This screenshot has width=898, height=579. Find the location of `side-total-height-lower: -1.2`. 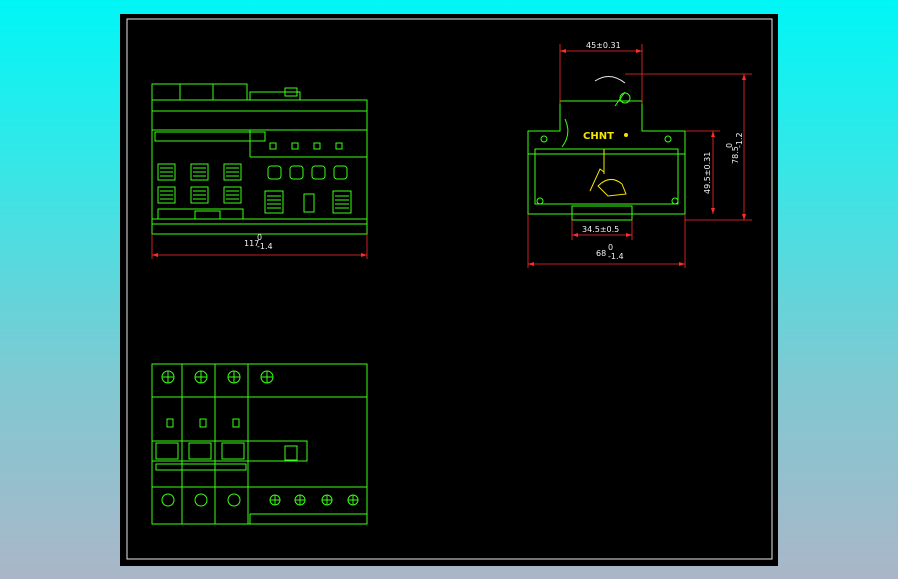

side-total-height-lower: -1.2 is located at coordinates (739, 140).